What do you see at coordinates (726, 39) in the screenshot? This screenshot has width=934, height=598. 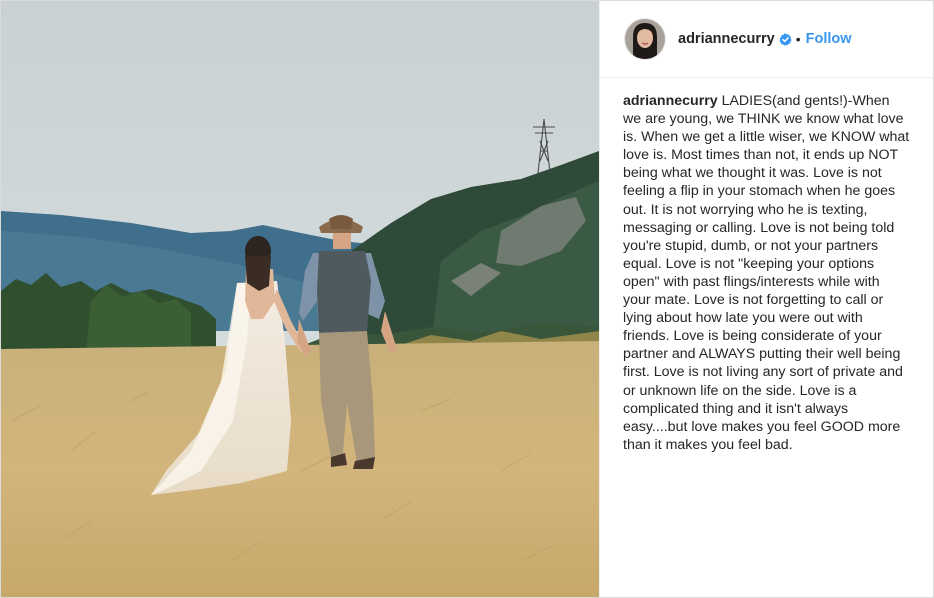 I see `post-username: adriannecurry` at bounding box center [726, 39].